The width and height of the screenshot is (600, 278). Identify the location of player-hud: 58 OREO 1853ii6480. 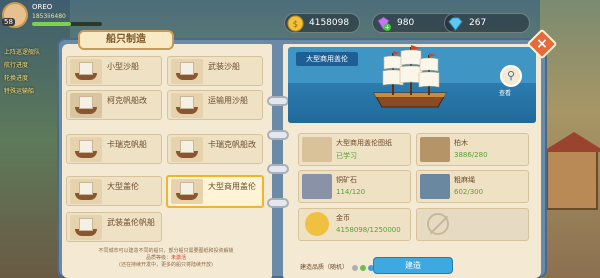
(67, 16).